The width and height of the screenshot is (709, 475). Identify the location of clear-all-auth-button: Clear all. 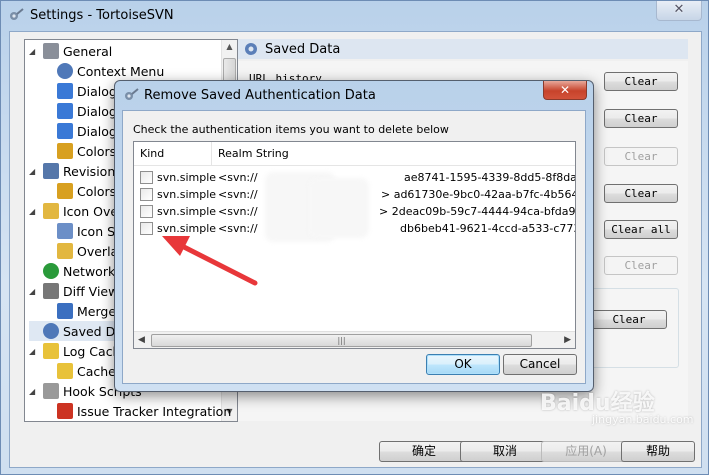
(641, 229).